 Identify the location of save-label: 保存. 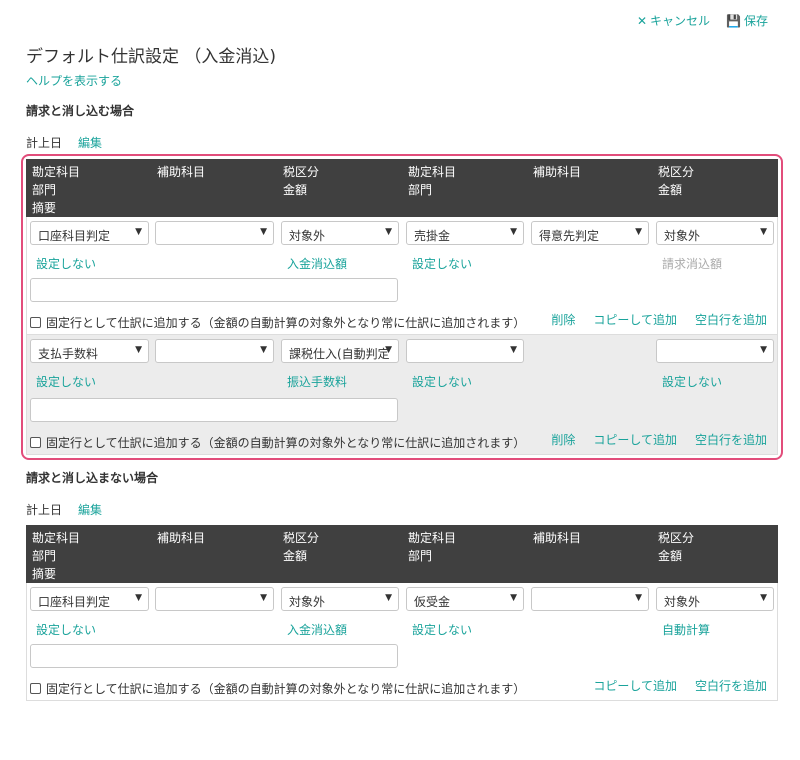
(755, 21).